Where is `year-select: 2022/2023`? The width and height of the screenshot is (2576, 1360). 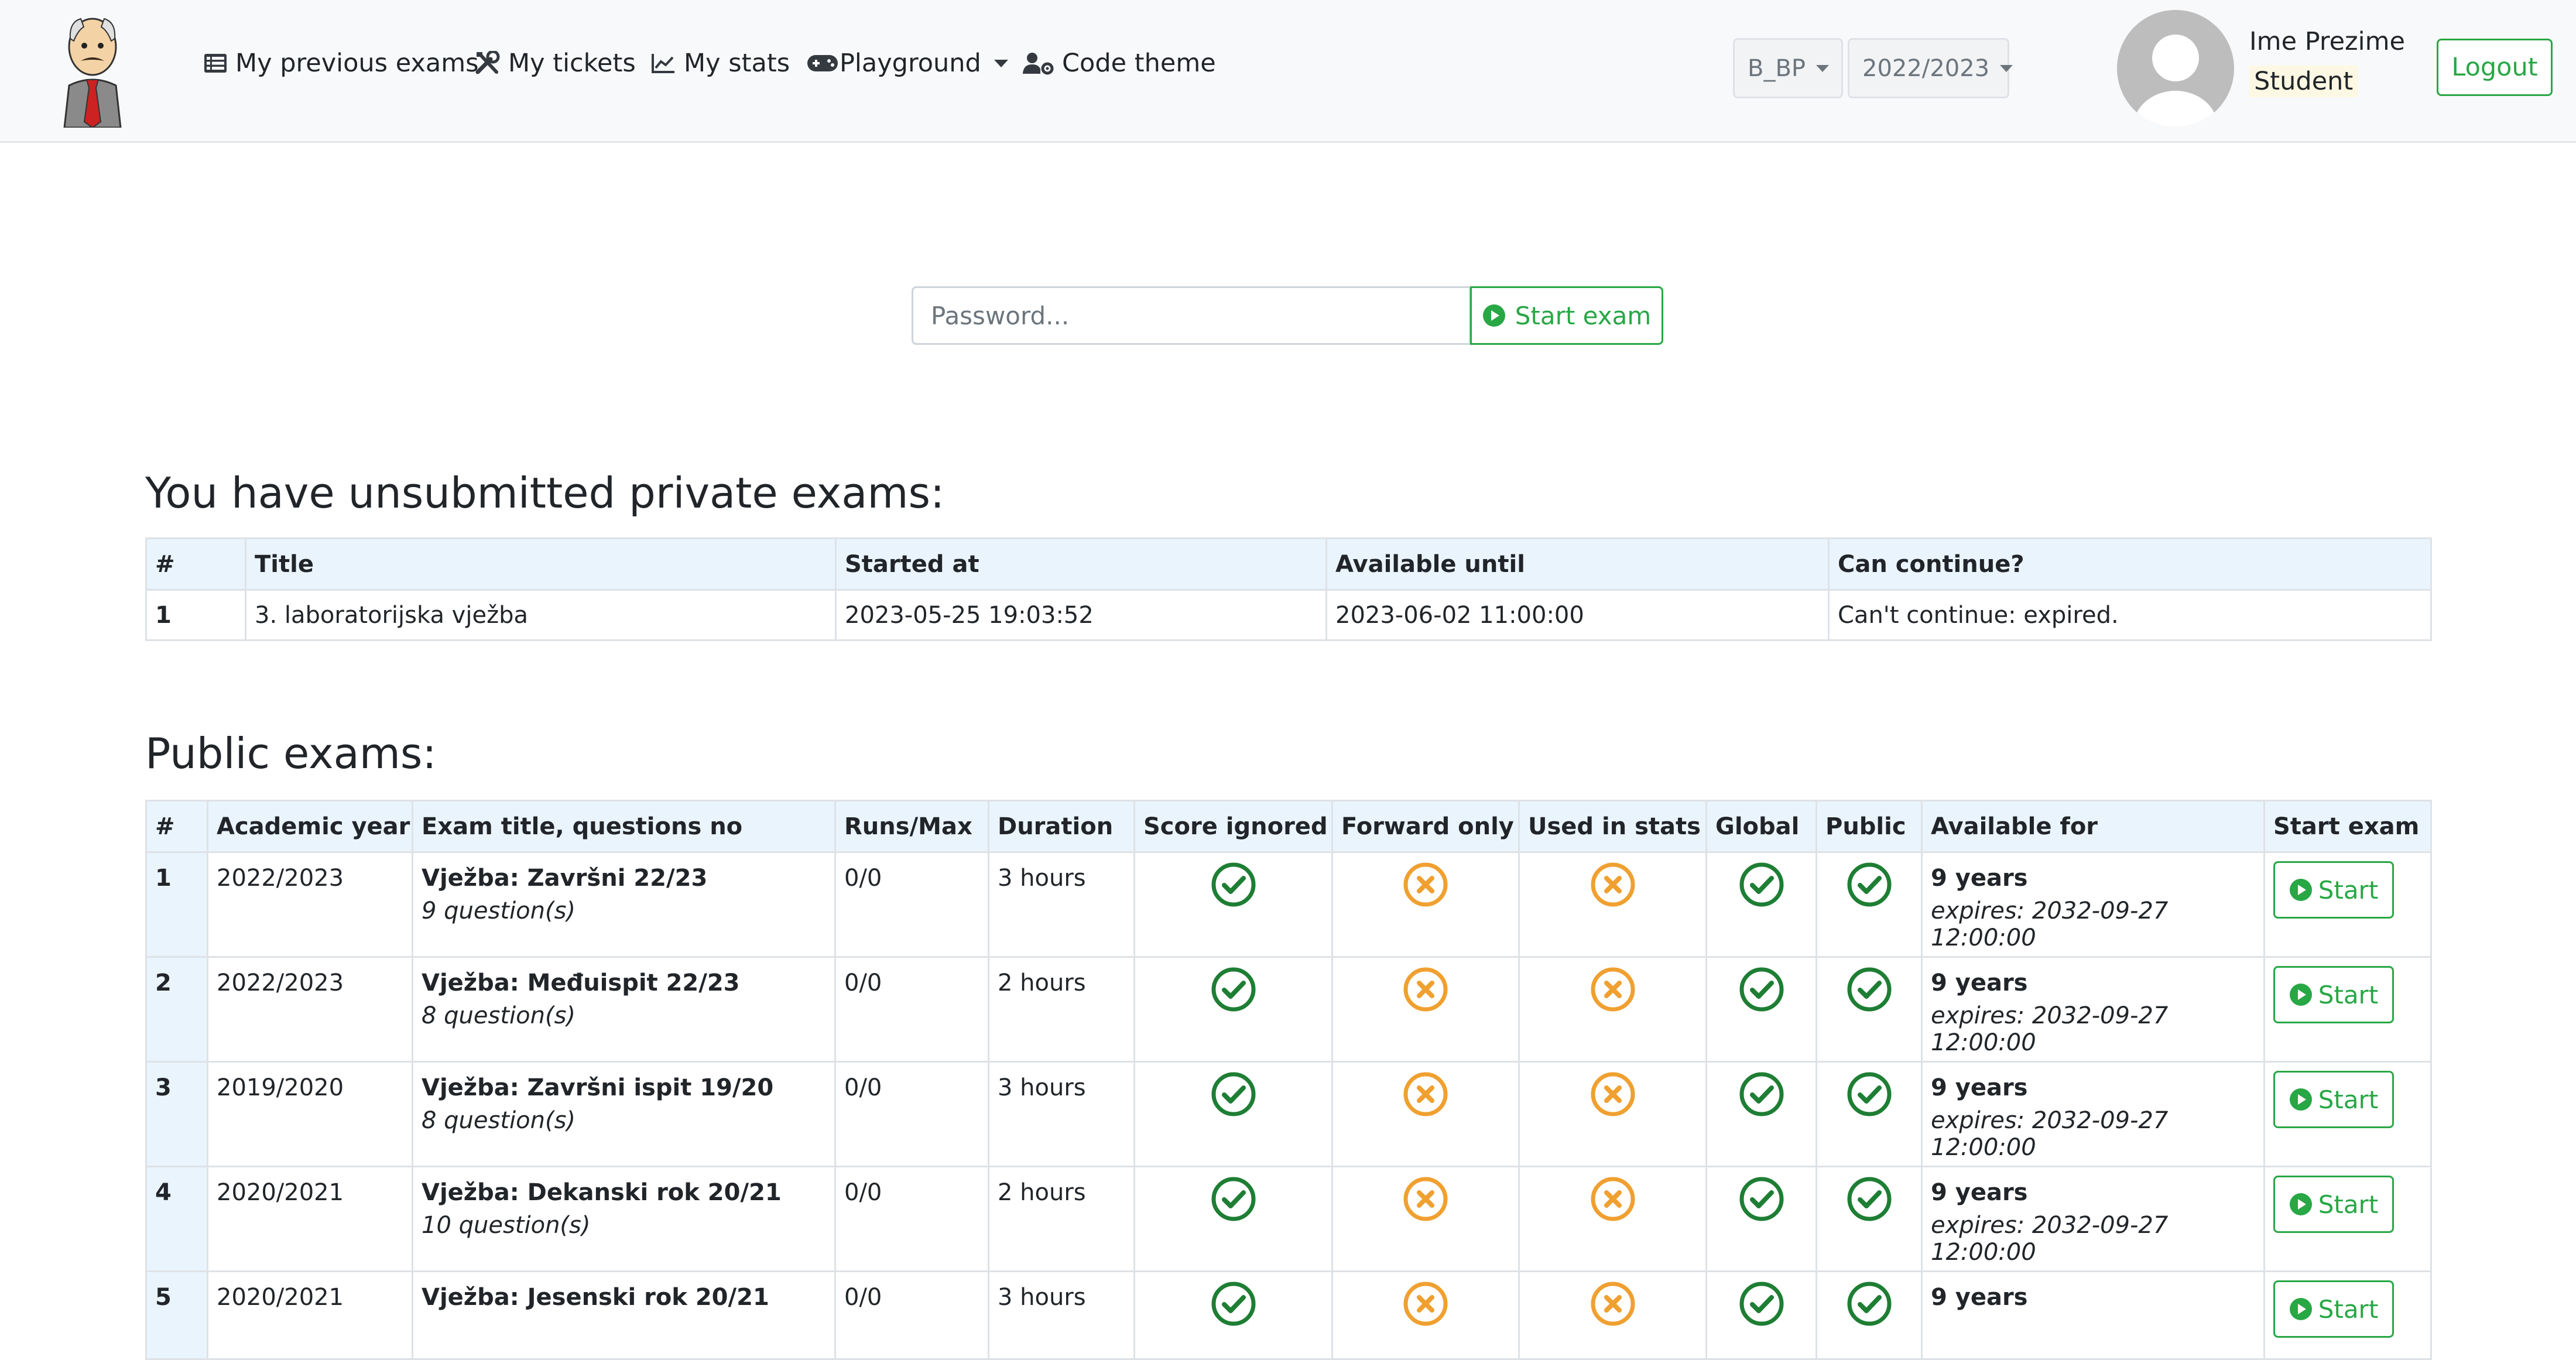 year-select: 2022/2023 is located at coordinates (1930, 68).